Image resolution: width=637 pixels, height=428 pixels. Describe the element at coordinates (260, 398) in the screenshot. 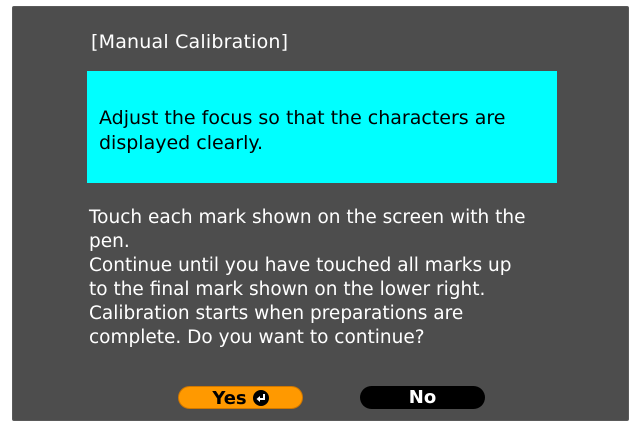

I see `enter-icon` at that location.